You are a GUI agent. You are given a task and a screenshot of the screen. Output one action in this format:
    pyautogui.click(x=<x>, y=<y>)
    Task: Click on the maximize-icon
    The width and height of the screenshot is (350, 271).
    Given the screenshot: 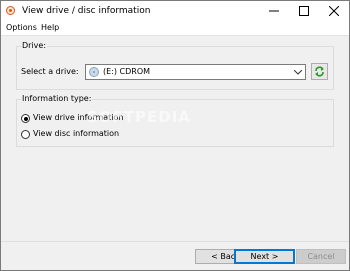 What is the action you would take?
    pyautogui.click(x=304, y=11)
    